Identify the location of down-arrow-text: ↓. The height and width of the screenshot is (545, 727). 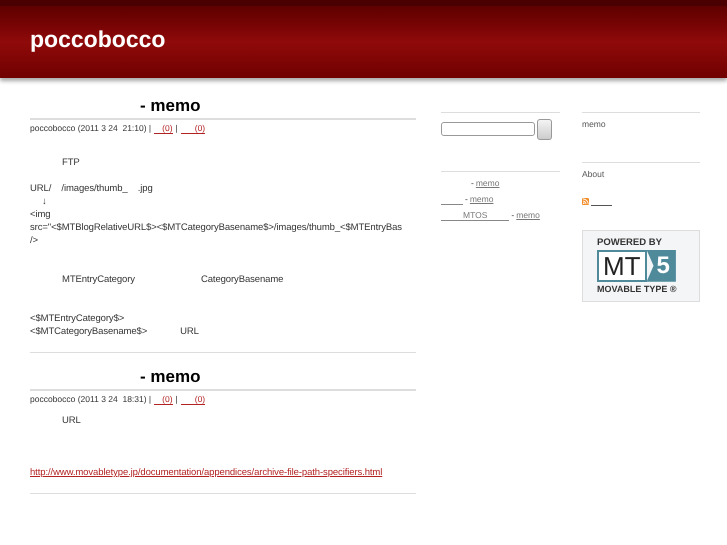
(44, 201).